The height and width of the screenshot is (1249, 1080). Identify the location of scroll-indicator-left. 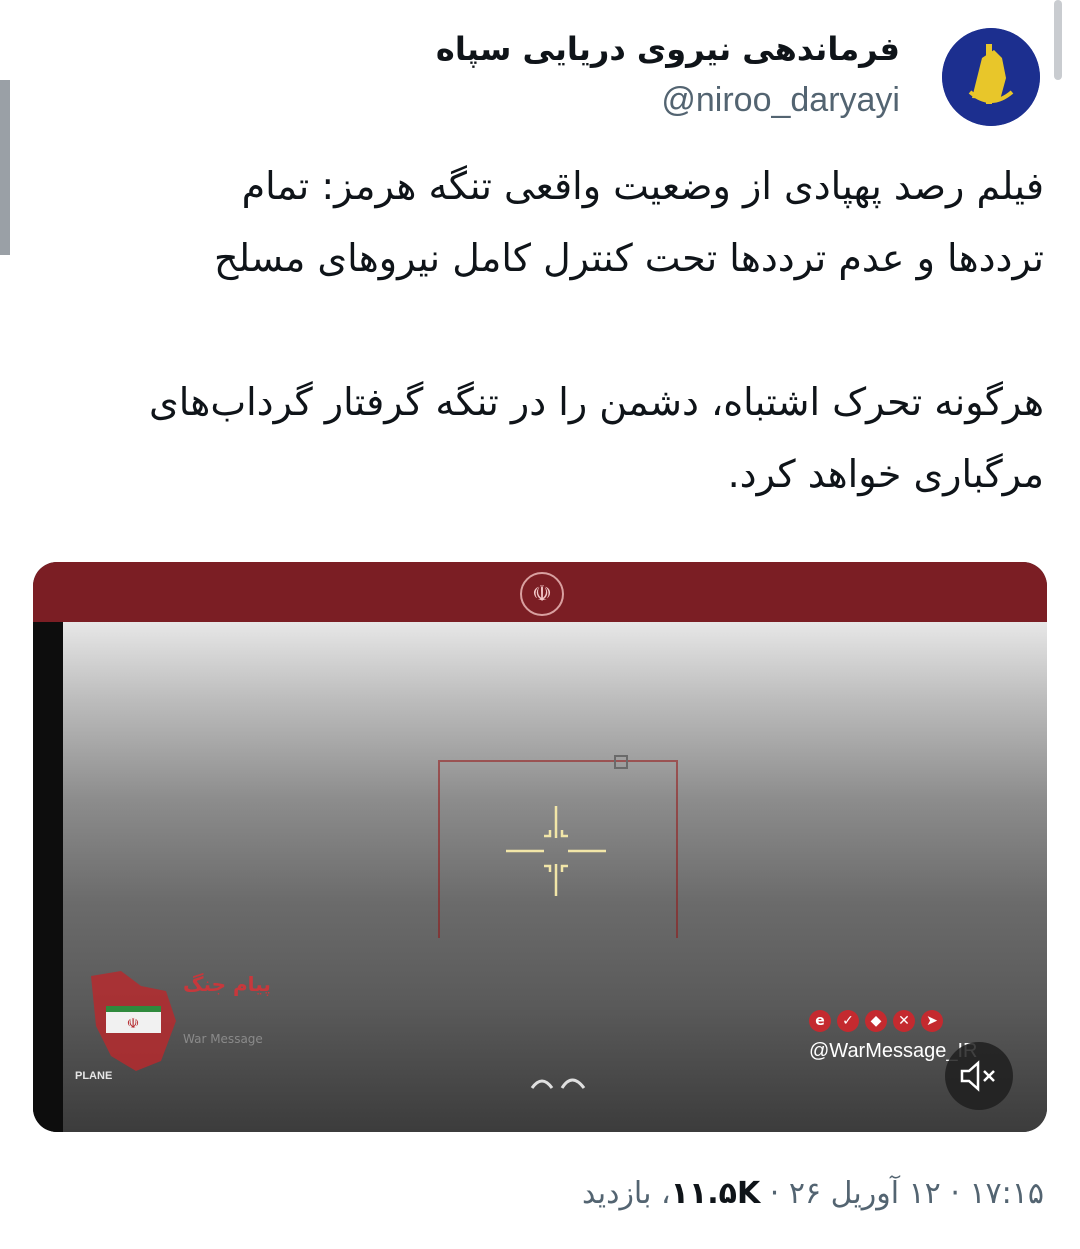
(5, 167).